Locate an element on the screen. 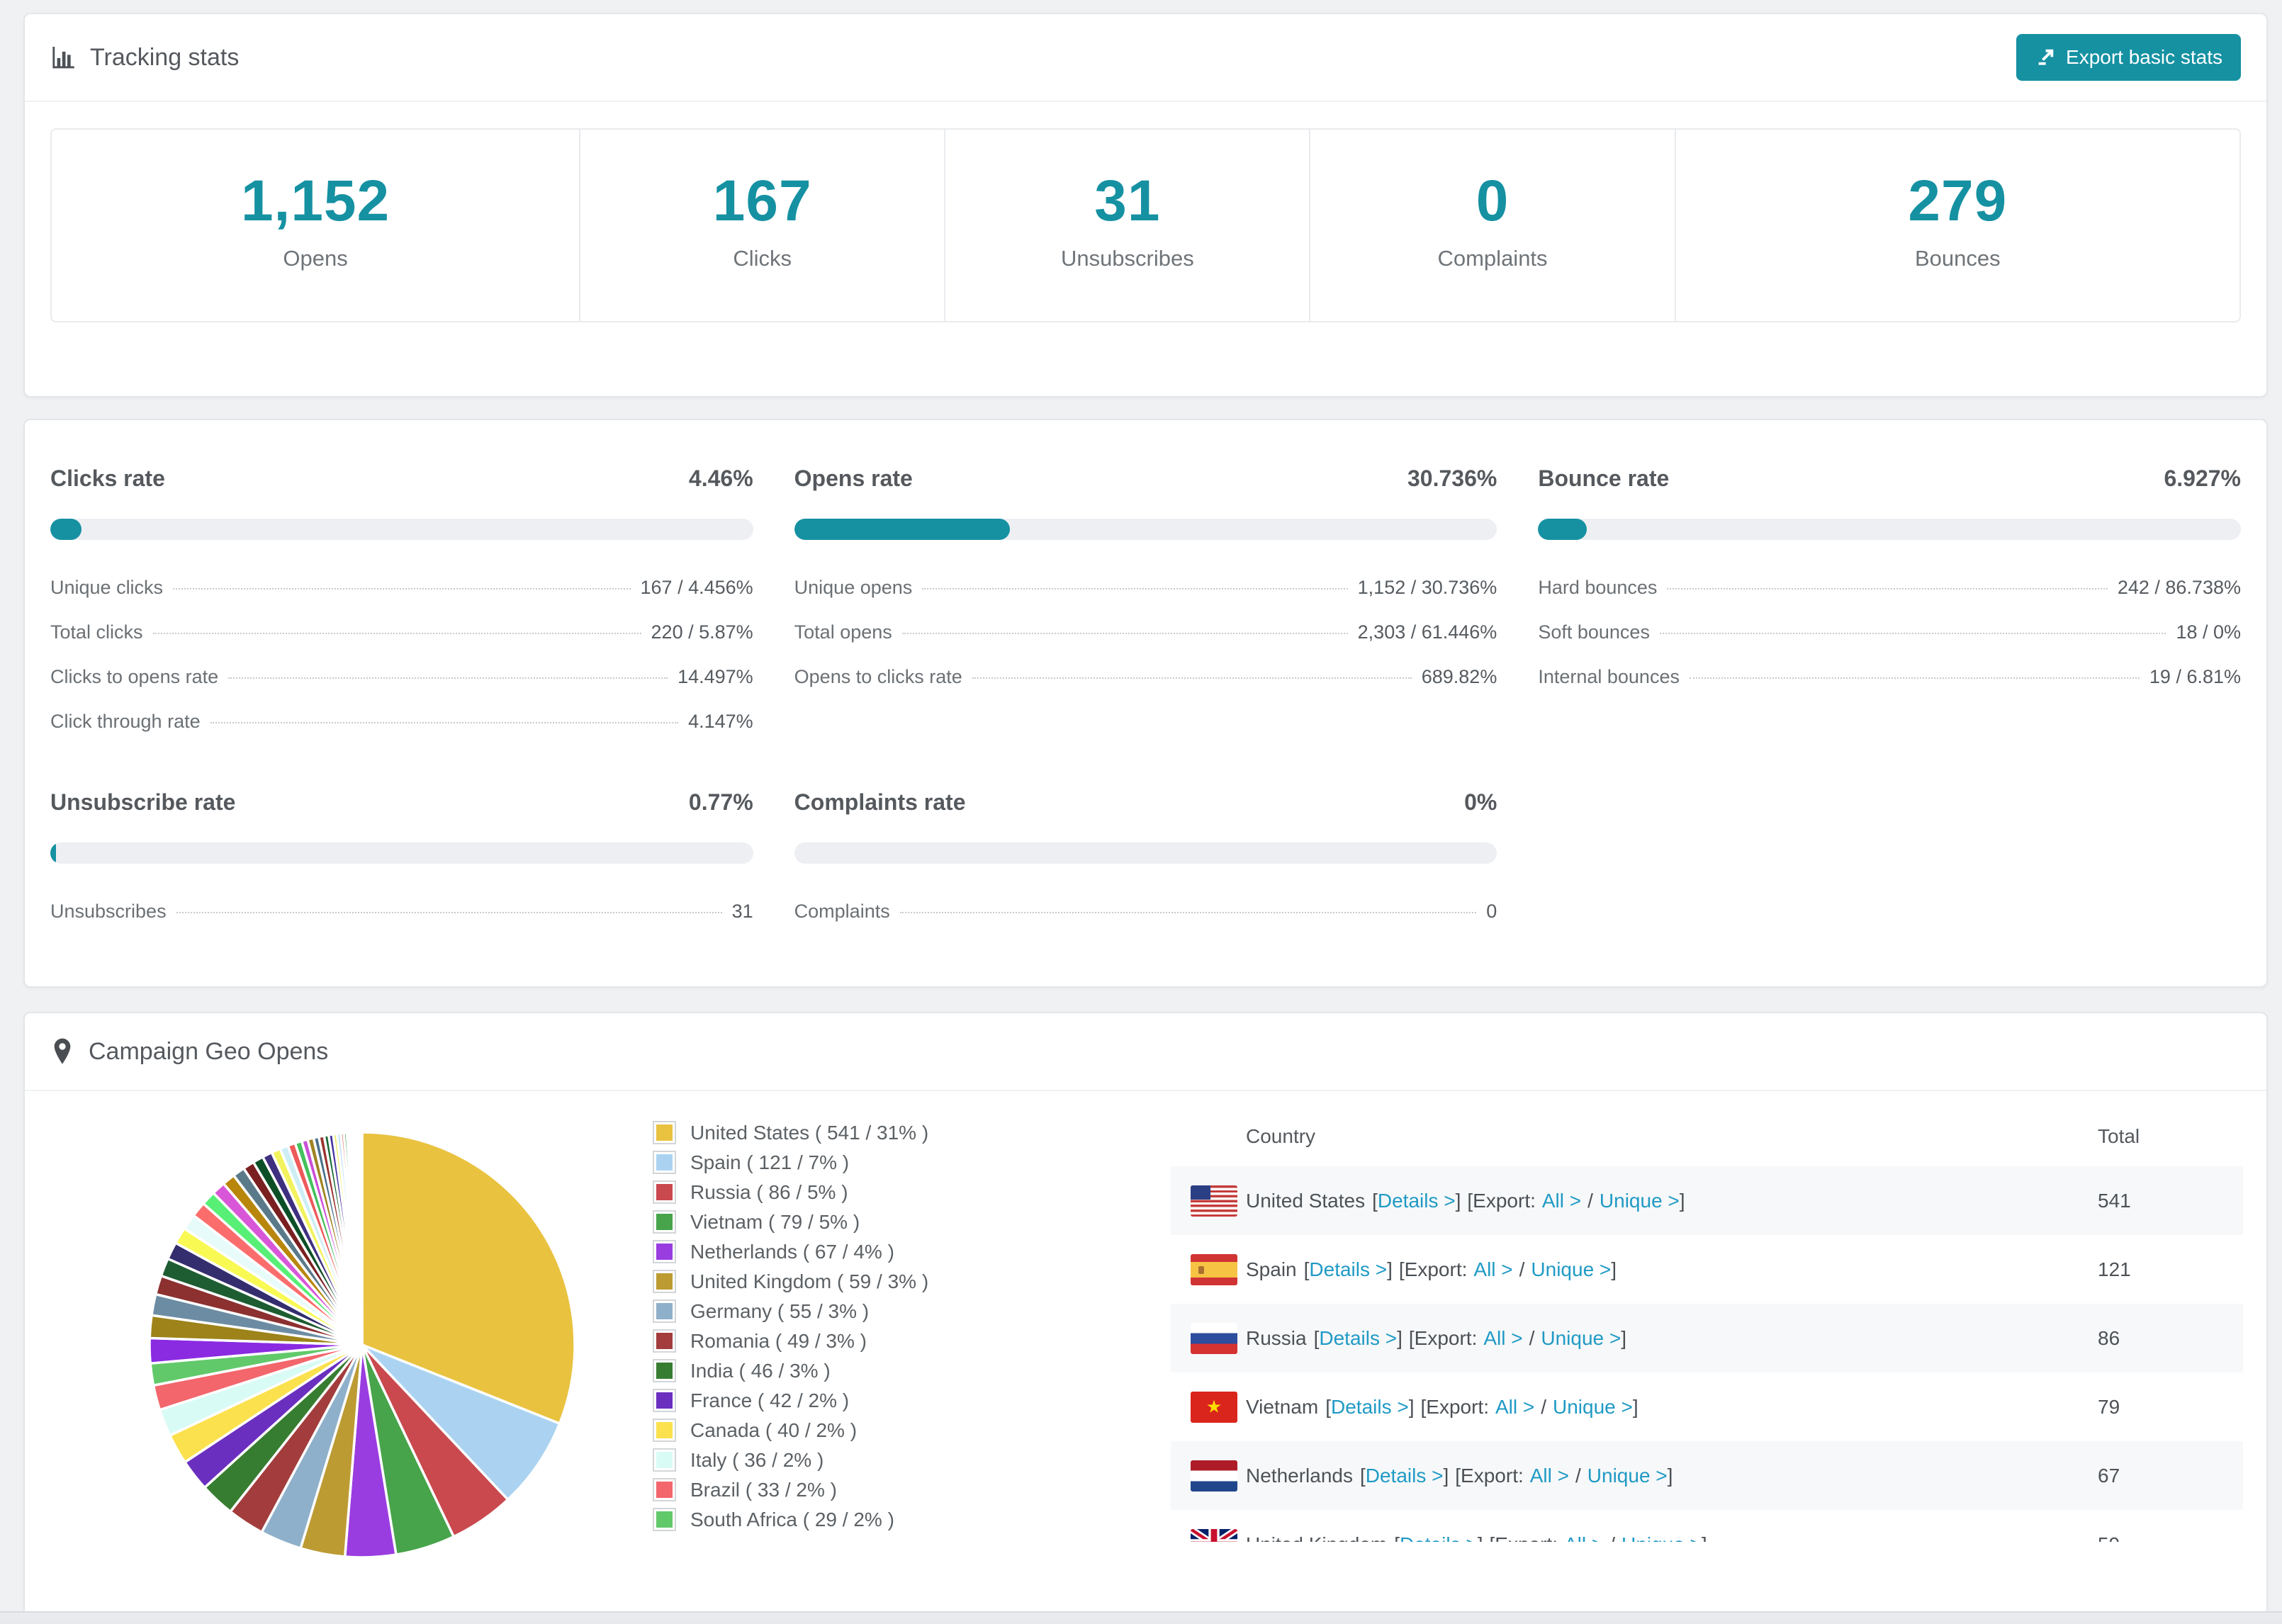  rate-section: Complaints rate 0% Complaints 0 is located at coordinates (1145, 856).